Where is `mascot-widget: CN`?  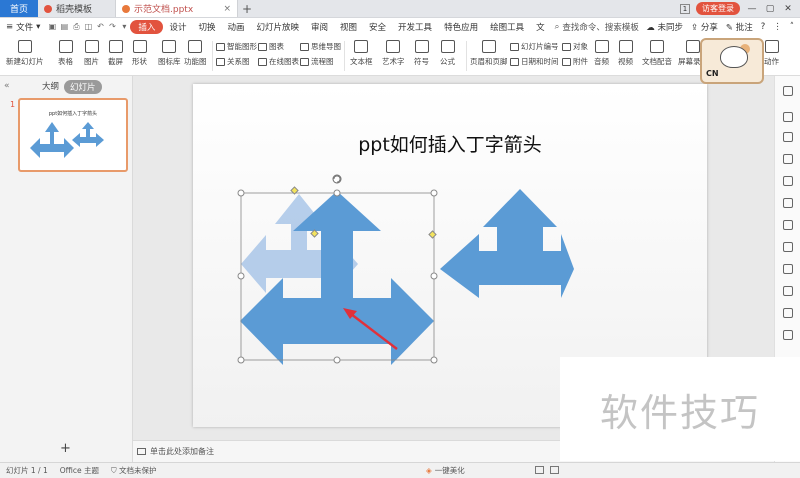 mascot-widget: CN is located at coordinates (732, 61).